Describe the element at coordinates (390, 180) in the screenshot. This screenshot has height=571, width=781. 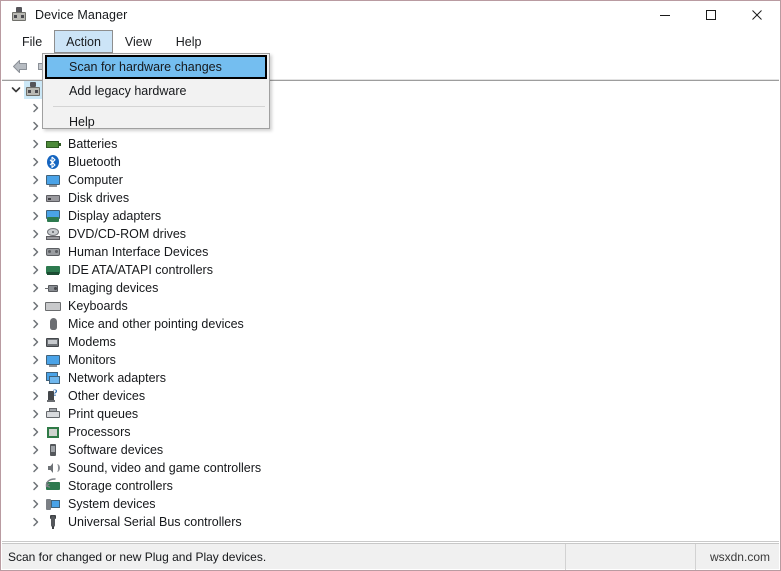
I see `tree-item-computer: Computer` at that location.